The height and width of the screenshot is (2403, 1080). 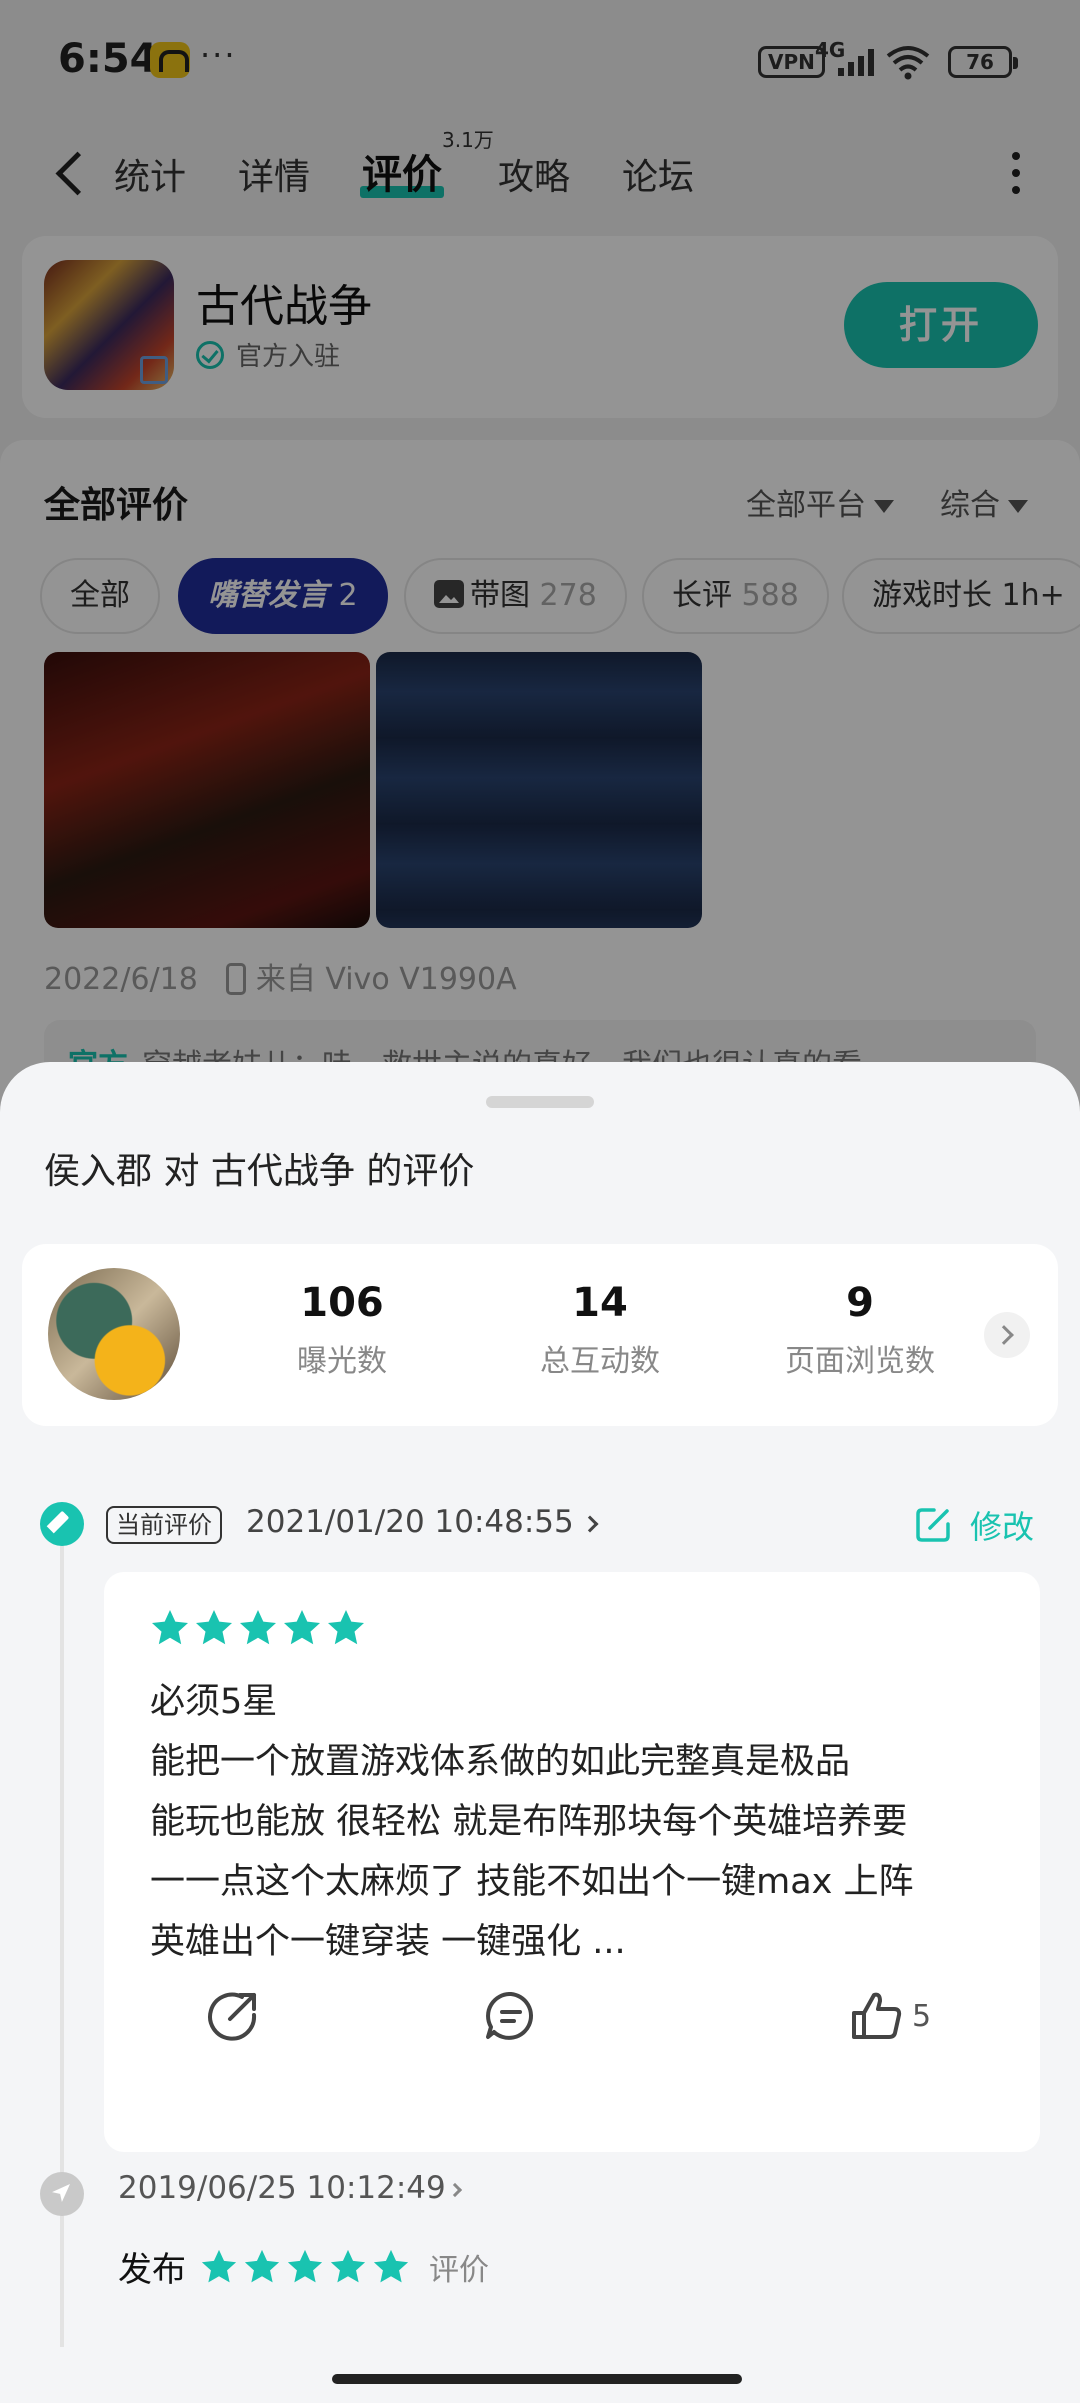 I want to click on stat-value: 106, so click(x=342, y=1303).